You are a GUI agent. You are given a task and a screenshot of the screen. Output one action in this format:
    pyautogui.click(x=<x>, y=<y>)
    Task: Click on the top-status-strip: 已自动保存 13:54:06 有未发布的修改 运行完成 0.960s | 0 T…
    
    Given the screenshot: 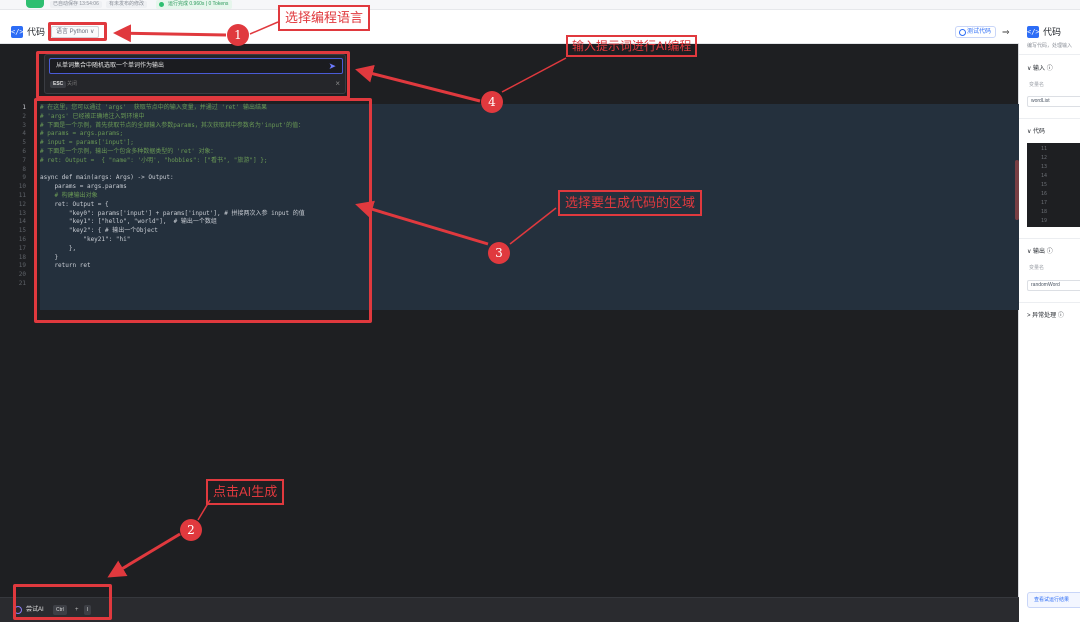 What is the action you would take?
    pyautogui.click(x=540, y=5)
    